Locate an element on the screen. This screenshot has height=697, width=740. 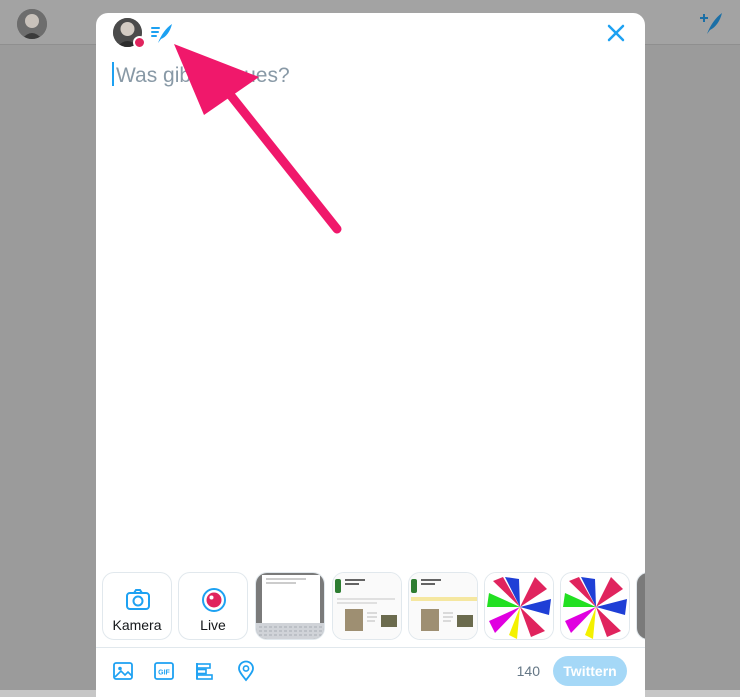
avatar-image-icon is located at coordinates (32, 24).